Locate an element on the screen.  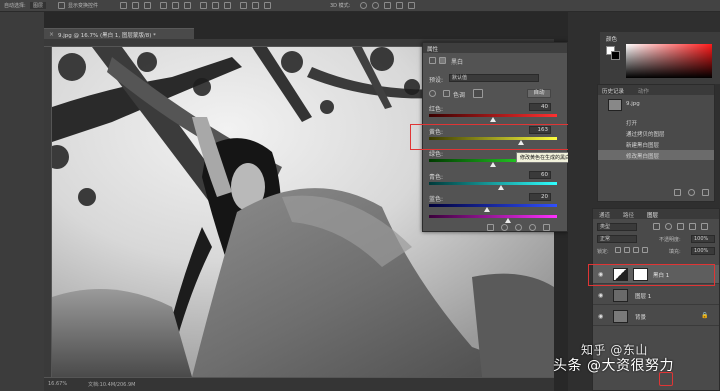
align-left-icon is located at coordinates (123, 5).